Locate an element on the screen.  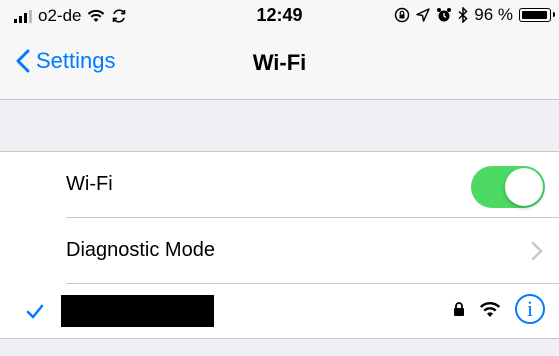
checkmark-icon is located at coordinates (35, 311).